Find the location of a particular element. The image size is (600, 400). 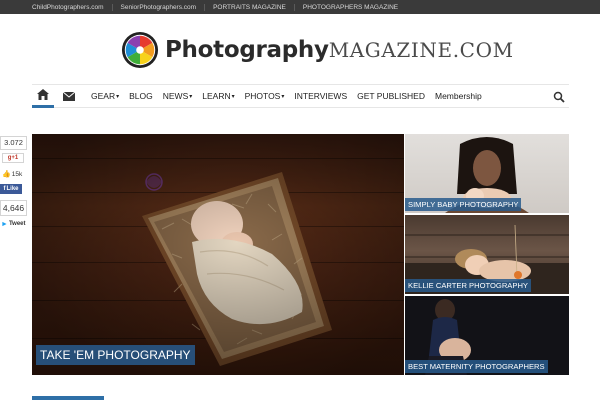

side-feature-card: SIMPLY BABY PHOTOGRAPHY is located at coordinates (487, 173).